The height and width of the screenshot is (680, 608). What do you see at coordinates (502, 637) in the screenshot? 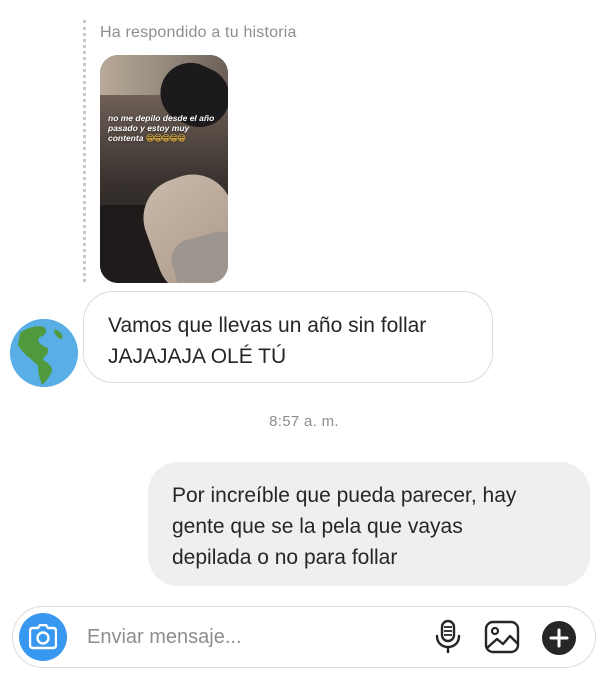
I see `image-icon` at bounding box center [502, 637].